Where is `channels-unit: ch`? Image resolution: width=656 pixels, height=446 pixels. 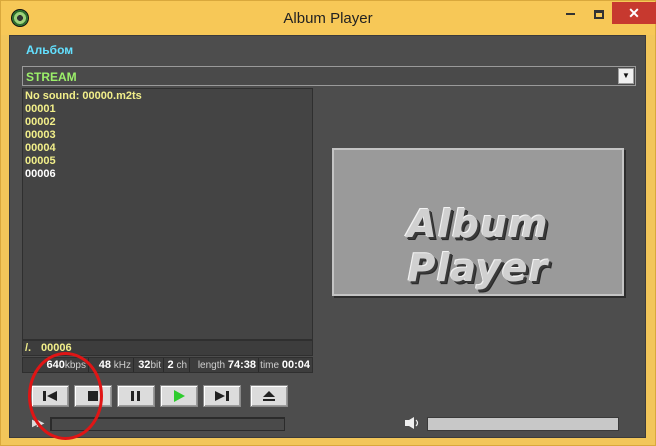 channels-unit: ch is located at coordinates (181, 365).